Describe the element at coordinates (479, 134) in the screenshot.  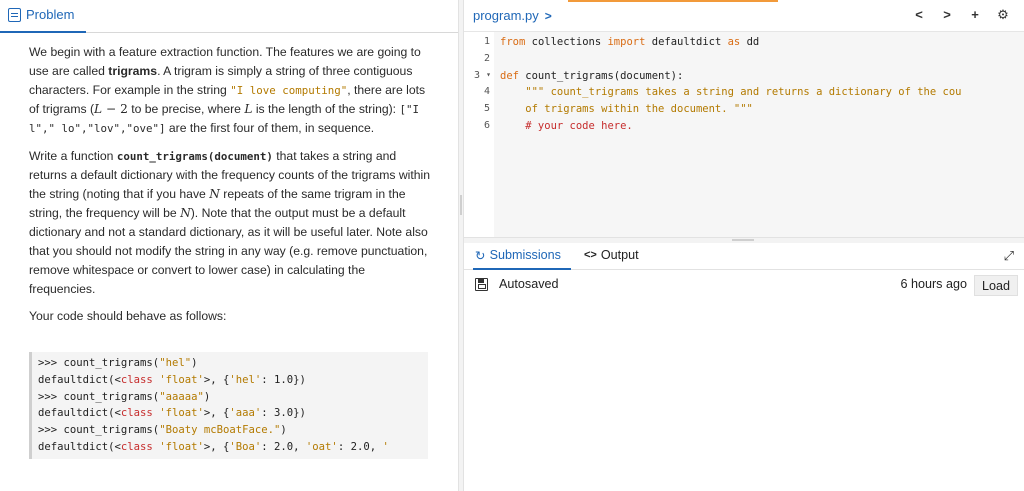
I see `line-number-gutter: 1 2 3 ▾ 4 5 6` at that location.